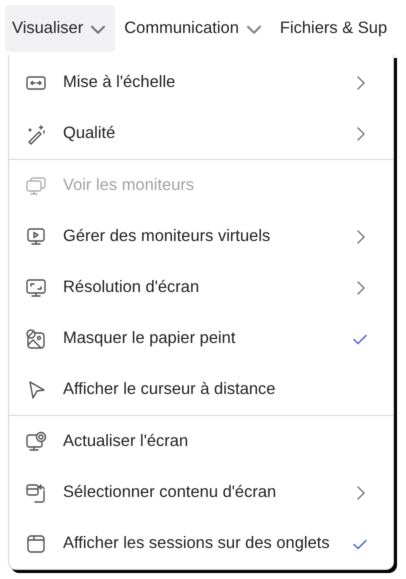 The height and width of the screenshot is (579, 406). I want to click on menu-item: Sélectionner contenu d'écran, so click(201, 492).